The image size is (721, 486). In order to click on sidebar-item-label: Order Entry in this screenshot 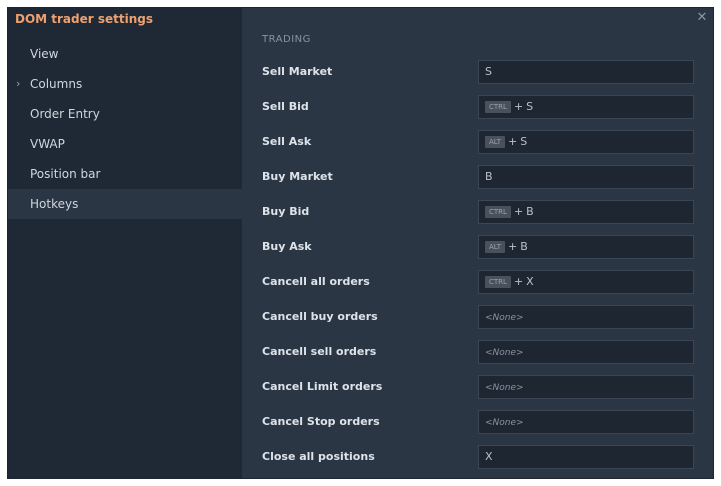, I will do `click(65, 114)`.